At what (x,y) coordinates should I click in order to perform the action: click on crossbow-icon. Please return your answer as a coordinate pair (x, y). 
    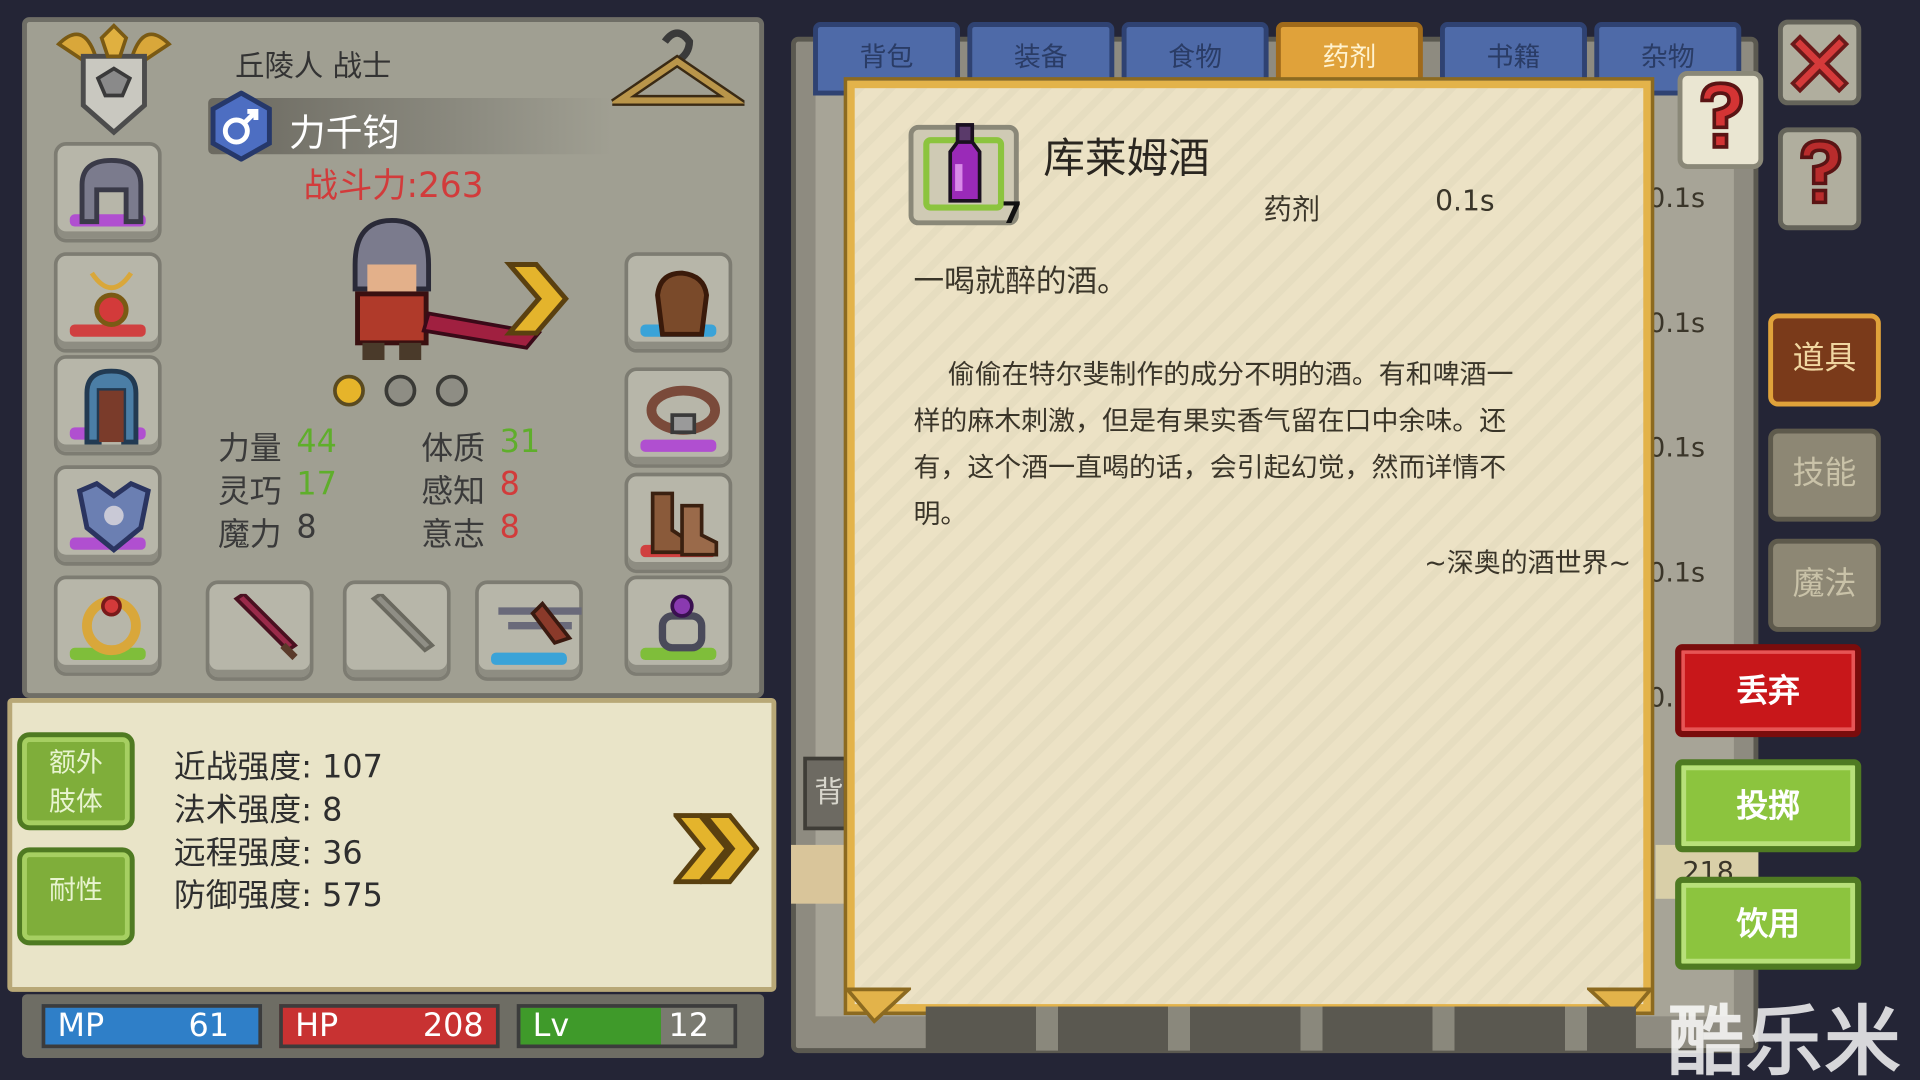
    Looking at the image, I should click on (540, 623).